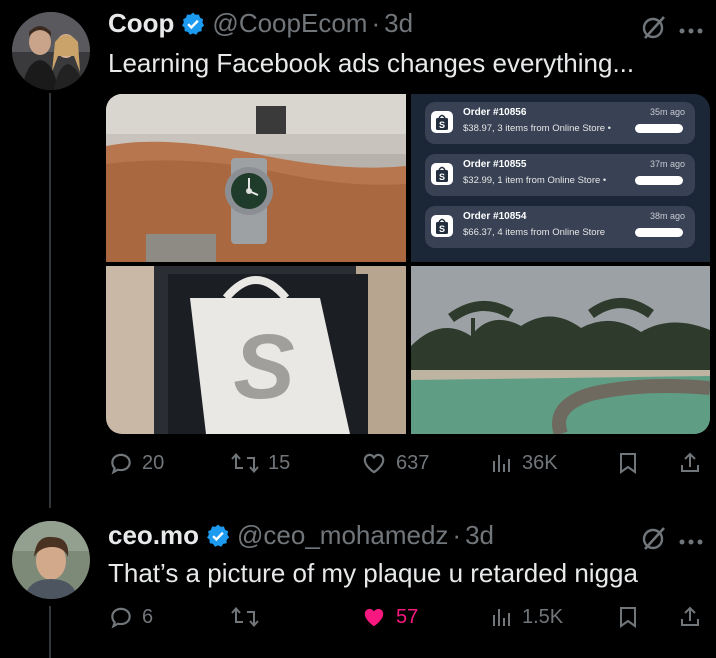  Describe the element at coordinates (51, 560) in the screenshot. I see `avatar-ceo-mo` at that location.